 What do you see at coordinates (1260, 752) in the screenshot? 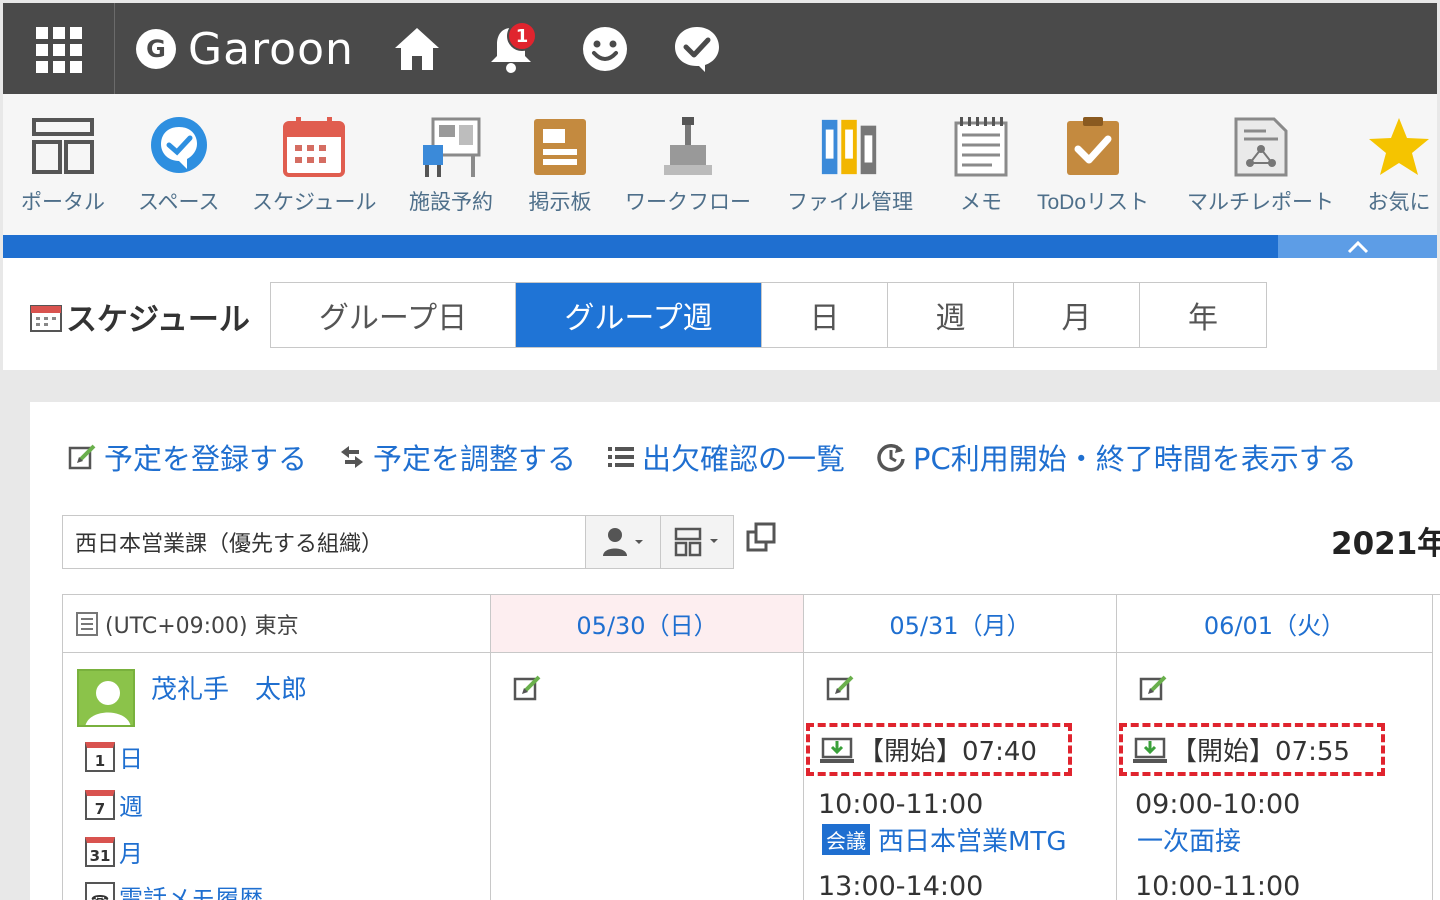
I see `pc-start-label: 【開始】07:55` at bounding box center [1260, 752].